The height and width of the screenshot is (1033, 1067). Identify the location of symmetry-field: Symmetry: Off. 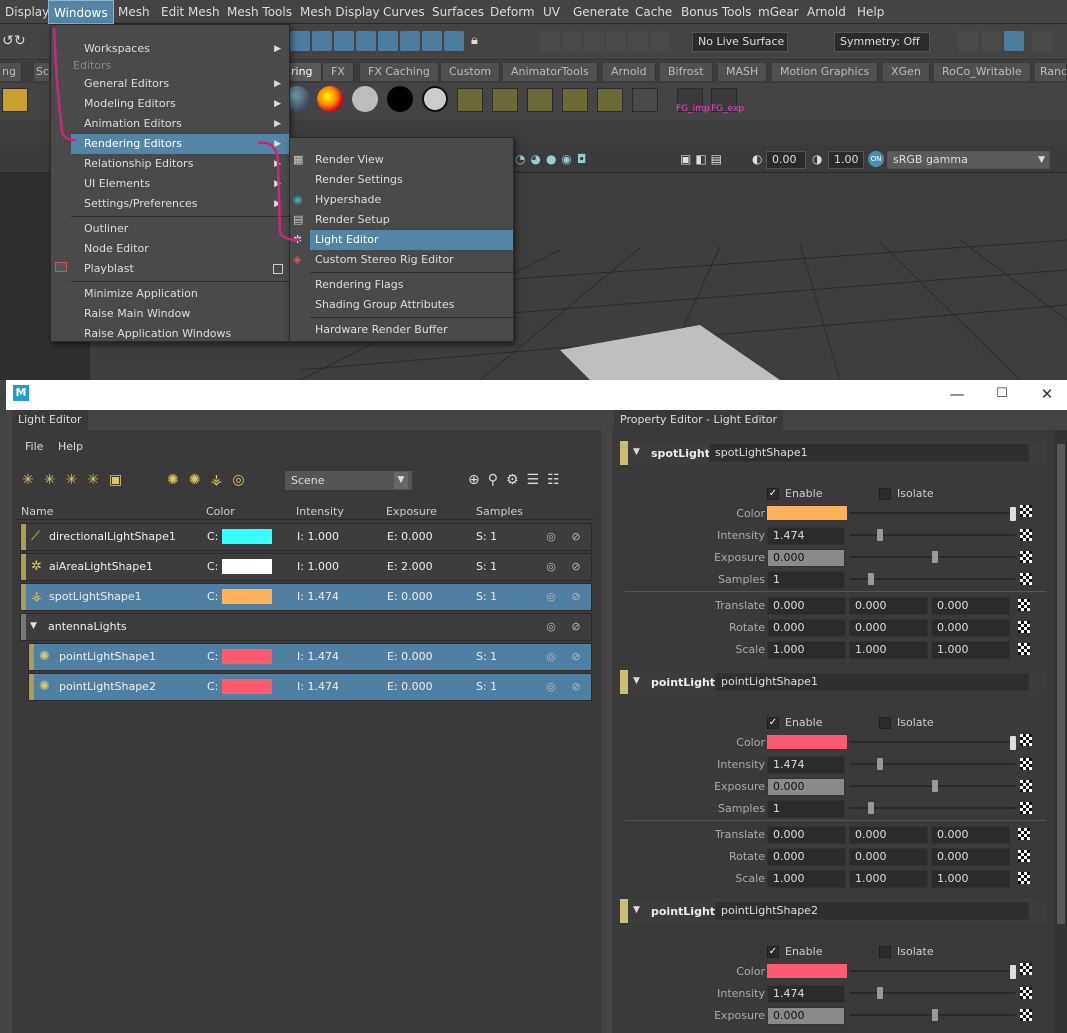
(882, 42).